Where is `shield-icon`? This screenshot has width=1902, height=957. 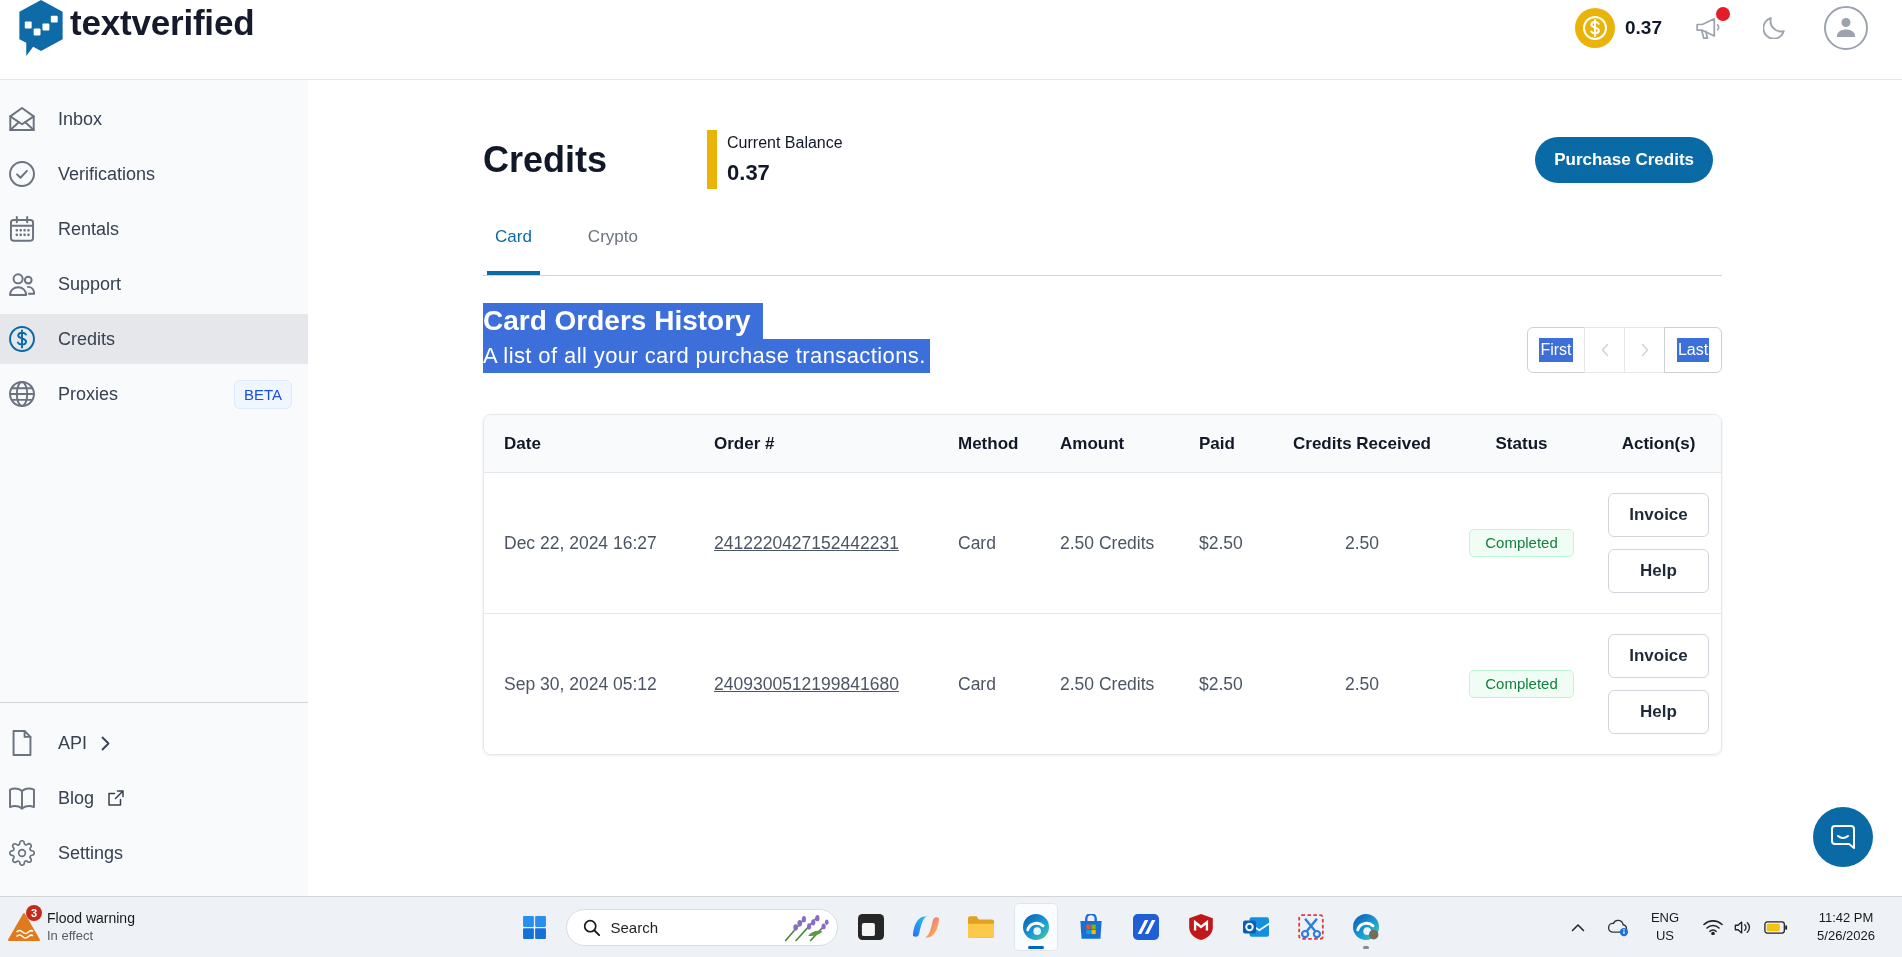 shield-icon is located at coordinates (1200, 927).